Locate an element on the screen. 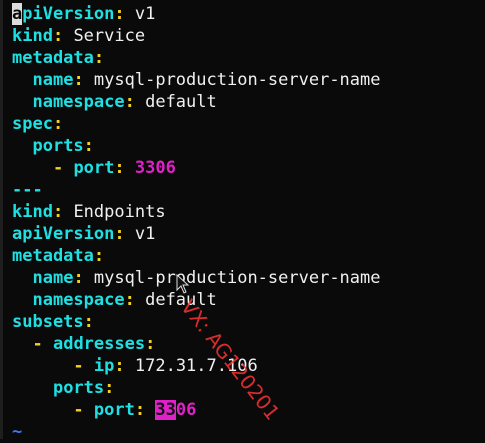 This screenshot has height=443, width=485. code-line: ~ is located at coordinates (17, 432).